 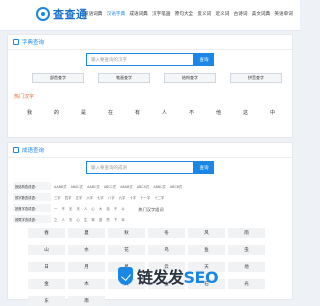 What do you see at coordinates (110, 186) in the screenshot?
I see `filter-option: ABCC式` at bounding box center [110, 186].